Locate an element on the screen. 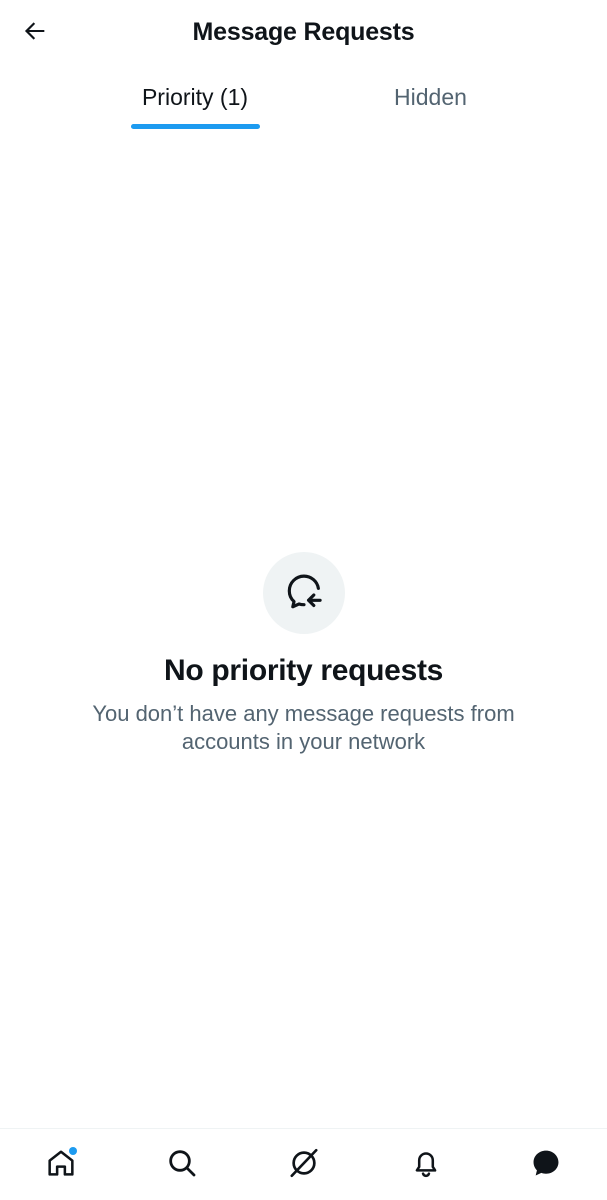  tab-hidden-label: Hidden is located at coordinates (430, 97).